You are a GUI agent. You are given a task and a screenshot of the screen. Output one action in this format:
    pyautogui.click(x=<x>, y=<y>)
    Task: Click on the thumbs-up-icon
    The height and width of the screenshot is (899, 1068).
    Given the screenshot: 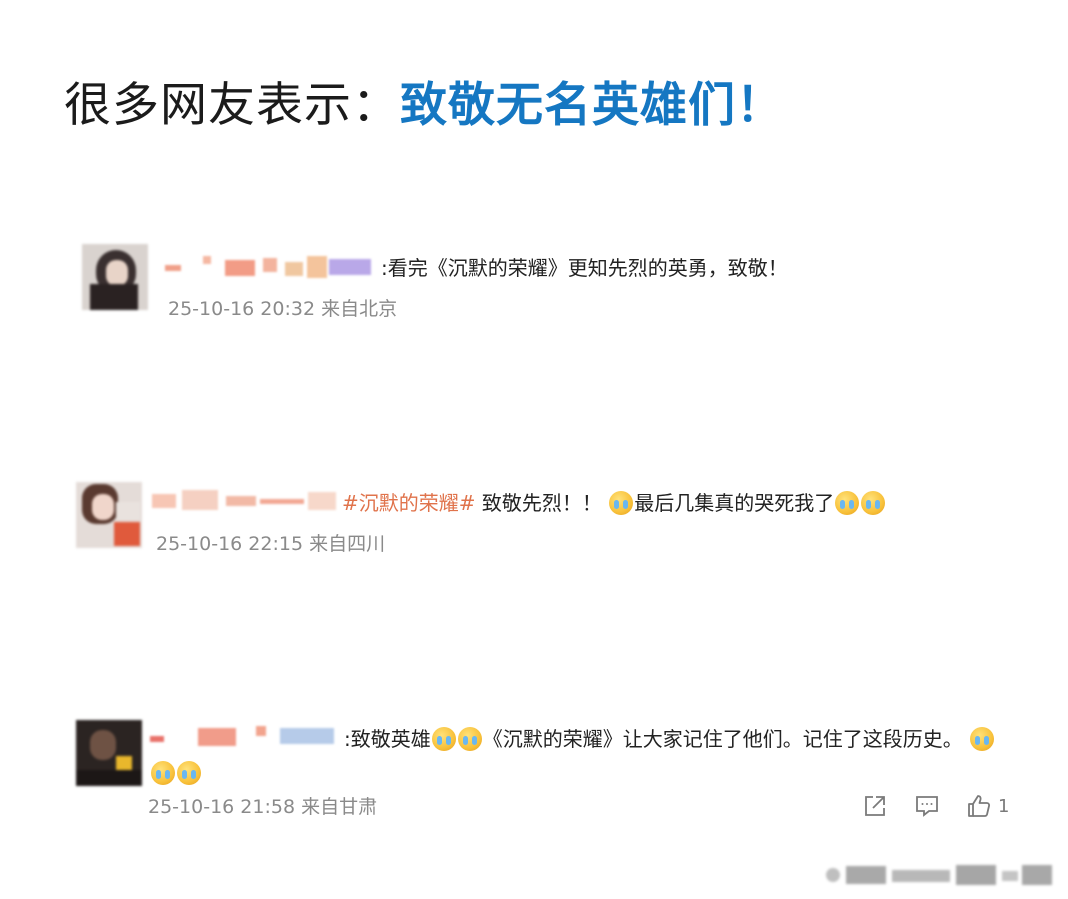 What is the action you would take?
    pyautogui.click(x=979, y=806)
    